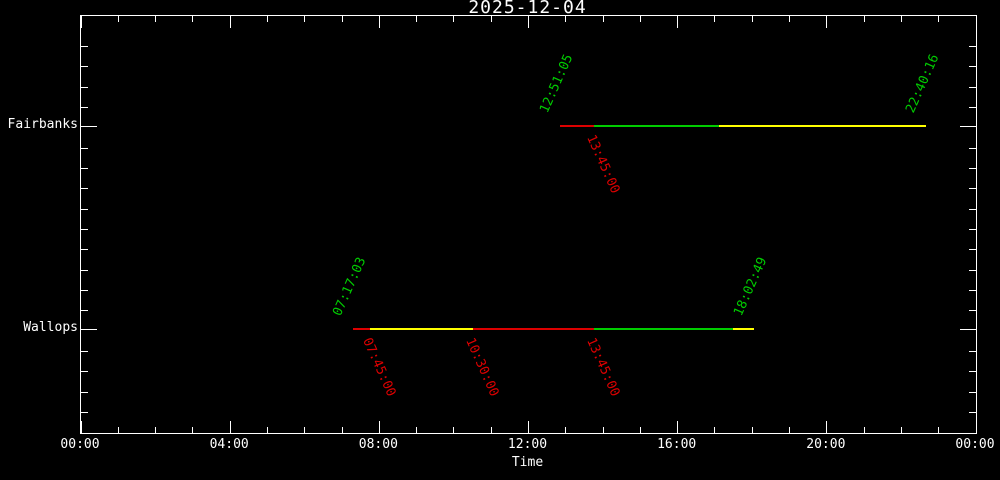 The height and width of the screenshot is (480, 1000). What do you see at coordinates (527, 444) in the screenshot?
I see `x-tick-label: 12:00` at bounding box center [527, 444].